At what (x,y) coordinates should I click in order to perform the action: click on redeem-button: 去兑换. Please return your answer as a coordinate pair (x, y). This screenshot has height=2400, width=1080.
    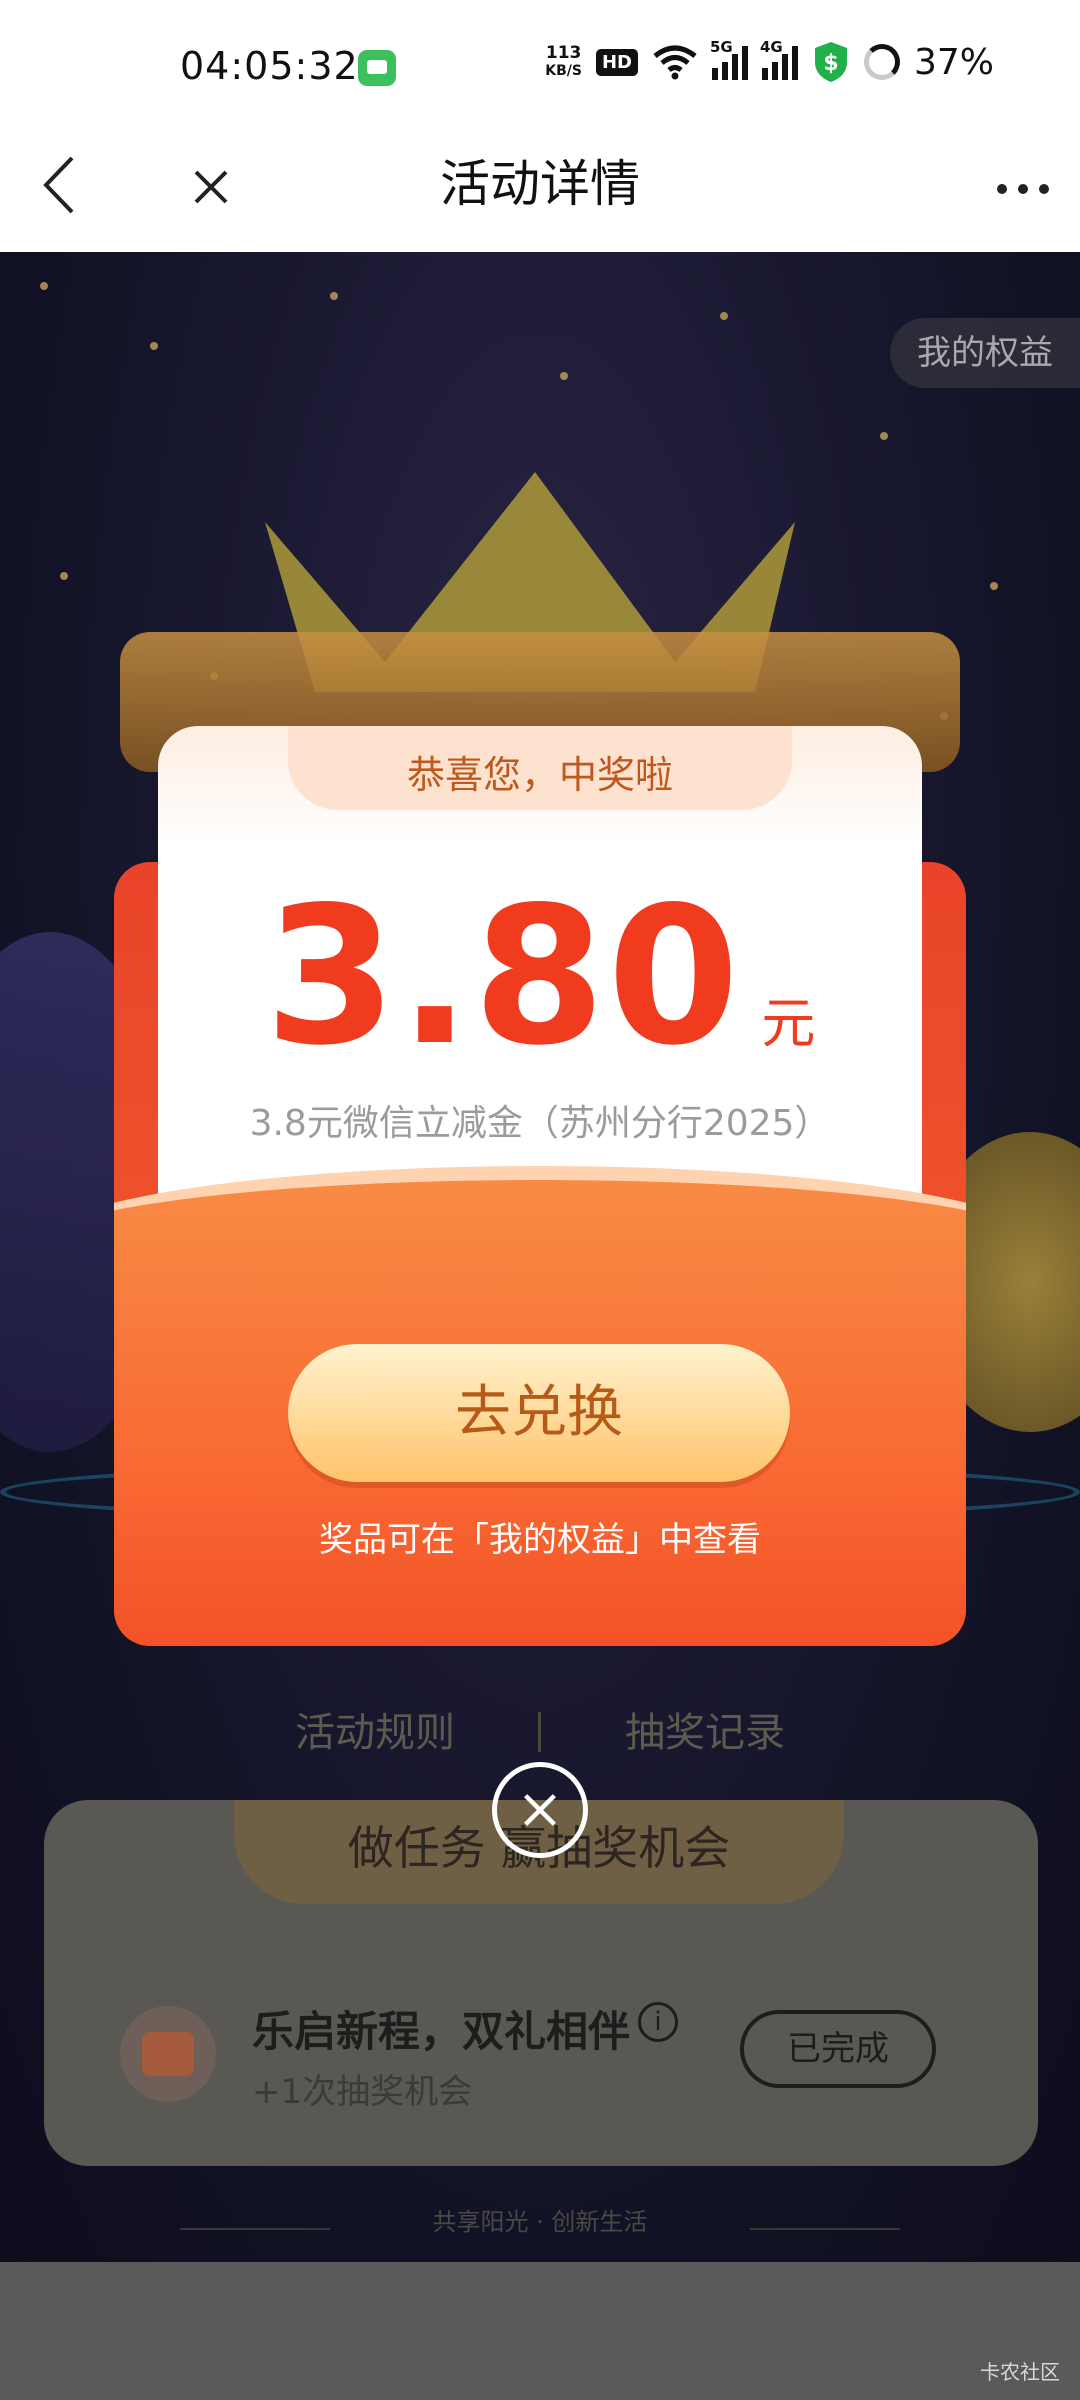
    Looking at the image, I should click on (539, 1413).